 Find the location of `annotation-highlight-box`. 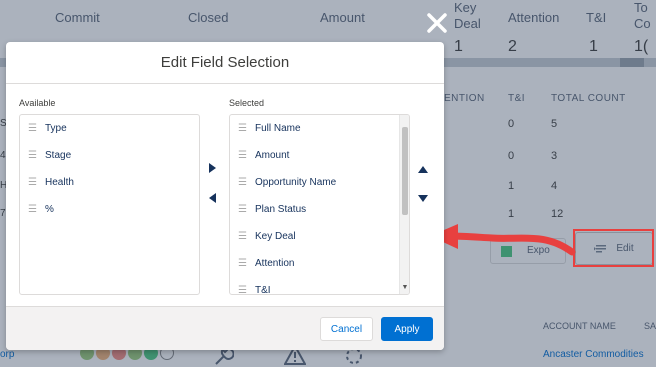

annotation-highlight-box is located at coordinates (613, 248).